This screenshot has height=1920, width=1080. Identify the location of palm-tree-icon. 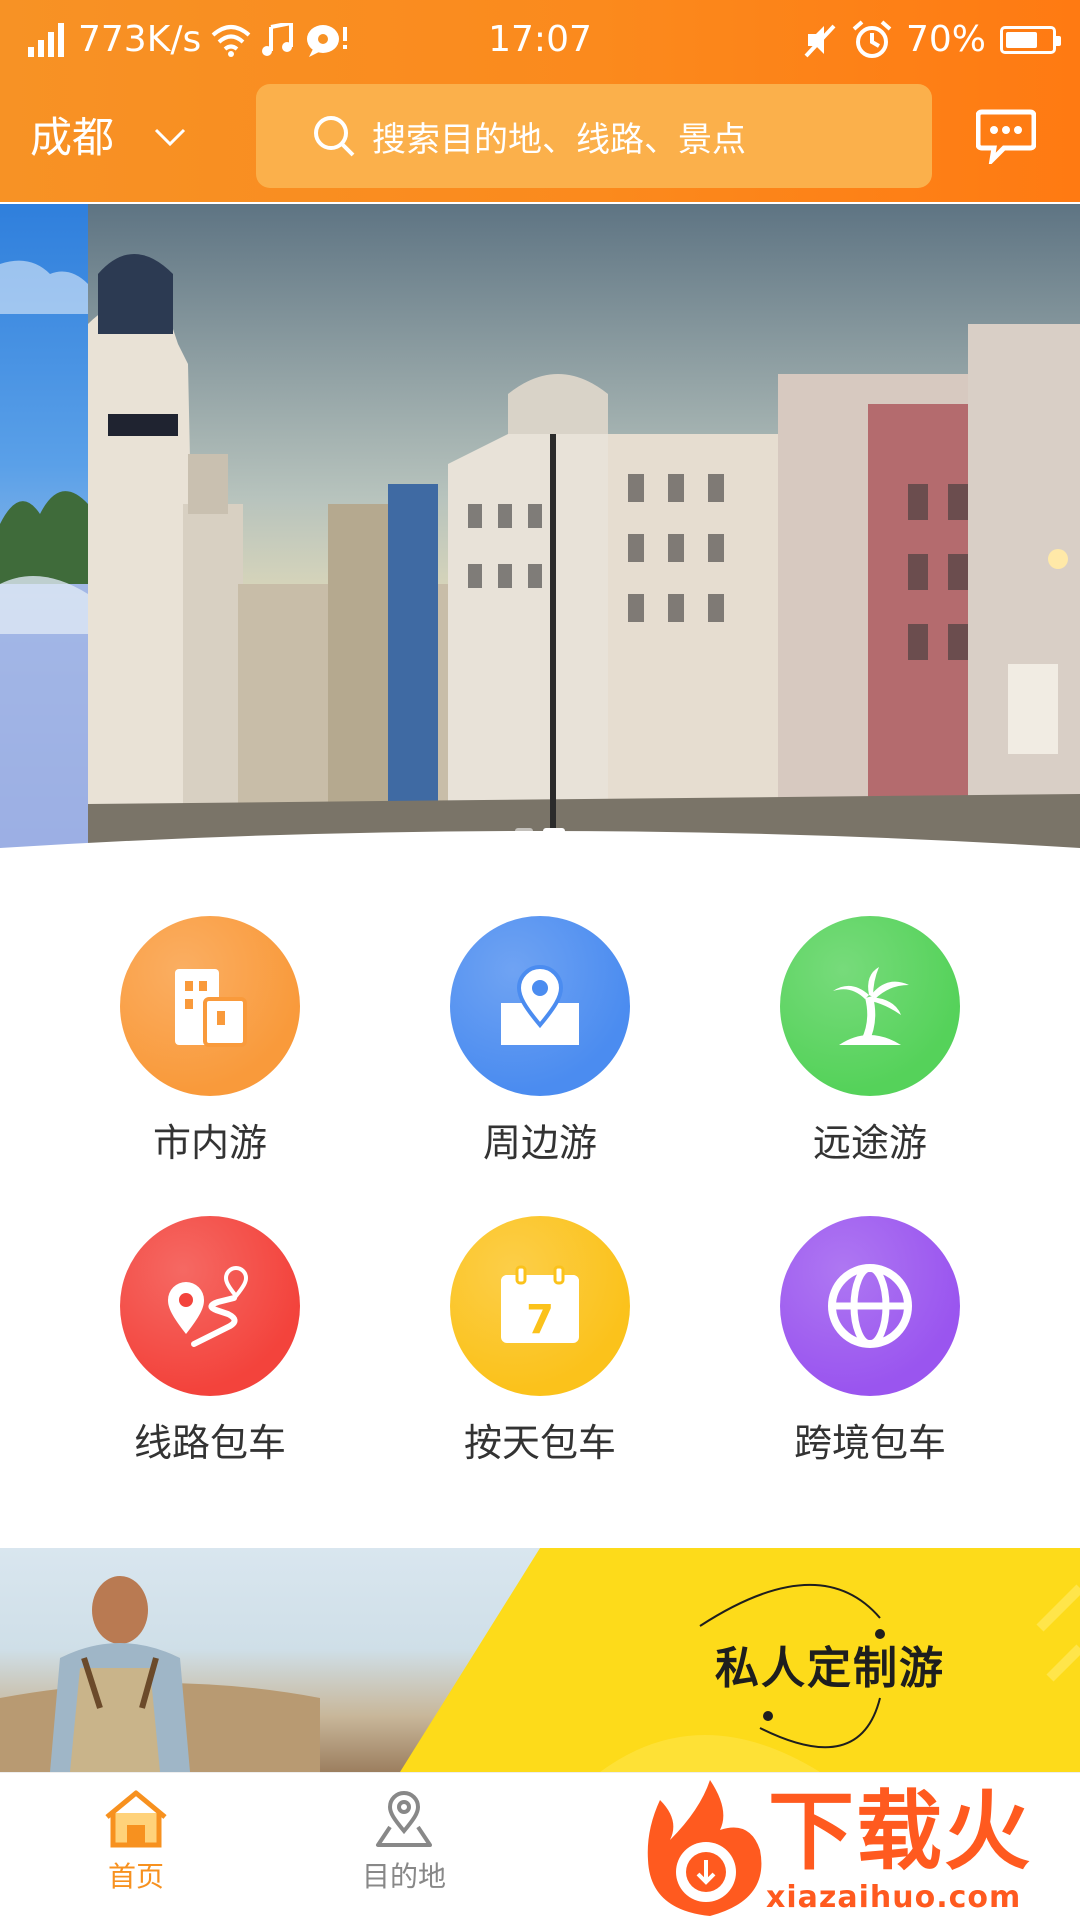
(871, 1006).